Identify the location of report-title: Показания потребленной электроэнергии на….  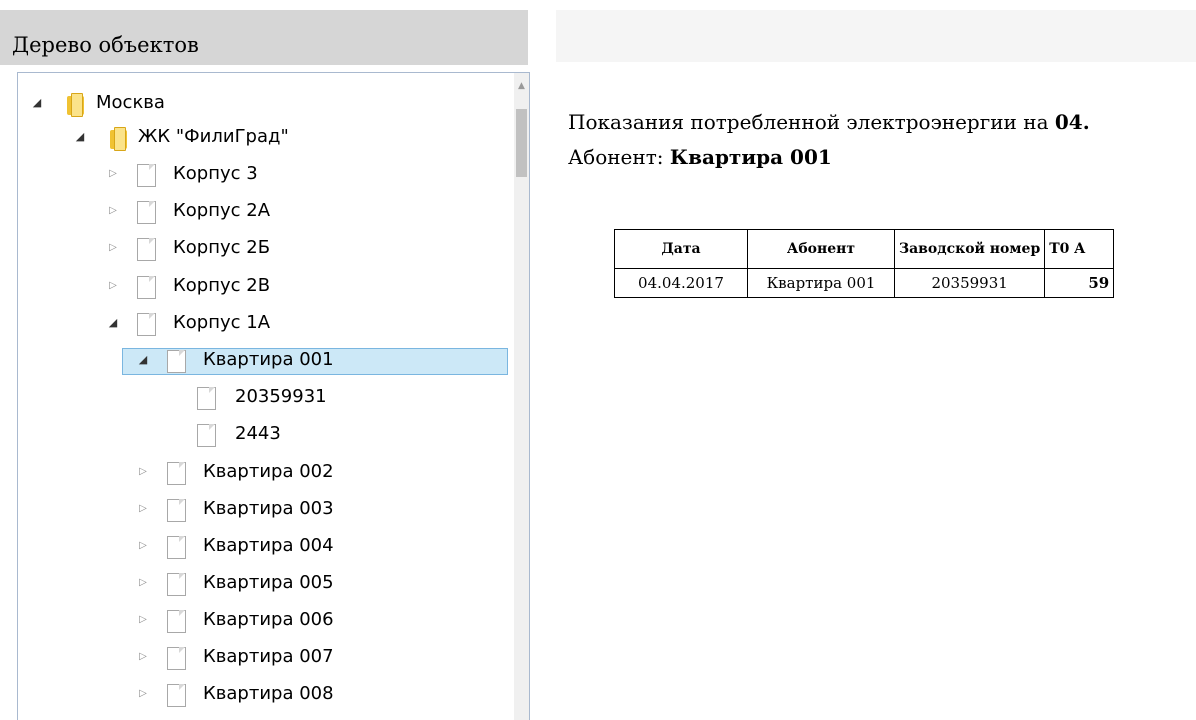
(829, 122).